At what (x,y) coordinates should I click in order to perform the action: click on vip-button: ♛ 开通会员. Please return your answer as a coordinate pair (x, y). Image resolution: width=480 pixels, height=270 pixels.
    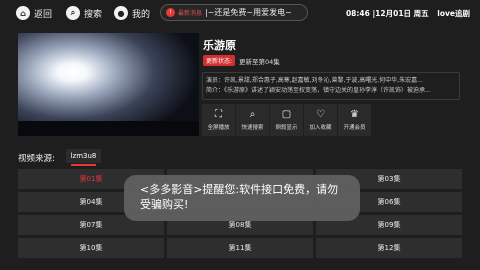
    Looking at the image, I should click on (354, 120).